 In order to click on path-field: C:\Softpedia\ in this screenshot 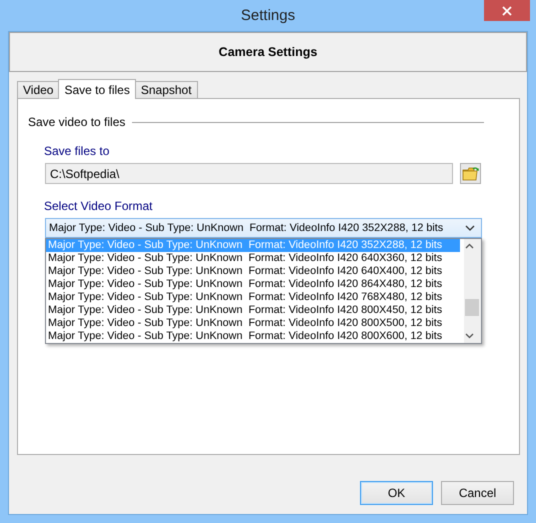, I will do `click(249, 173)`.